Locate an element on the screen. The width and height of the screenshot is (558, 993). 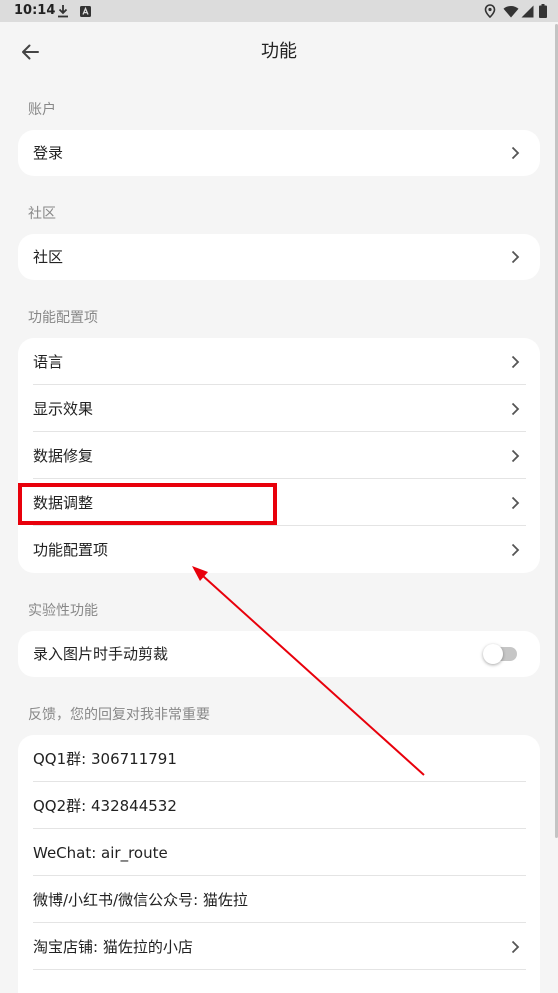
row-label: 淘宝店铺: 猫佐拉的小店 is located at coordinates (113, 946).